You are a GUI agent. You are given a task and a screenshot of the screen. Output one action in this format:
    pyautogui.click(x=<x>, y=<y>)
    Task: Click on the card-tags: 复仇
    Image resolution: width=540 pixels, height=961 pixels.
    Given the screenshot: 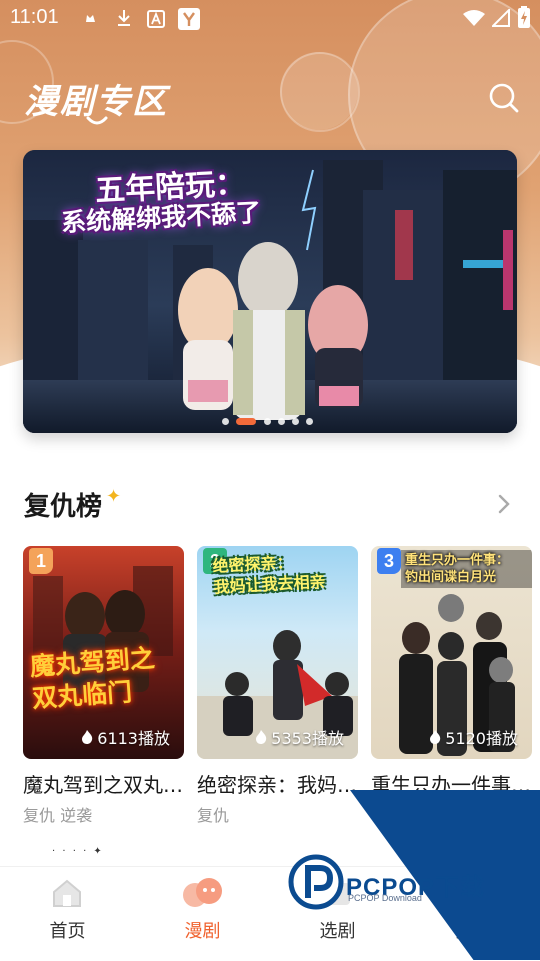 What is the action you would take?
    pyautogui.click(x=213, y=815)
    